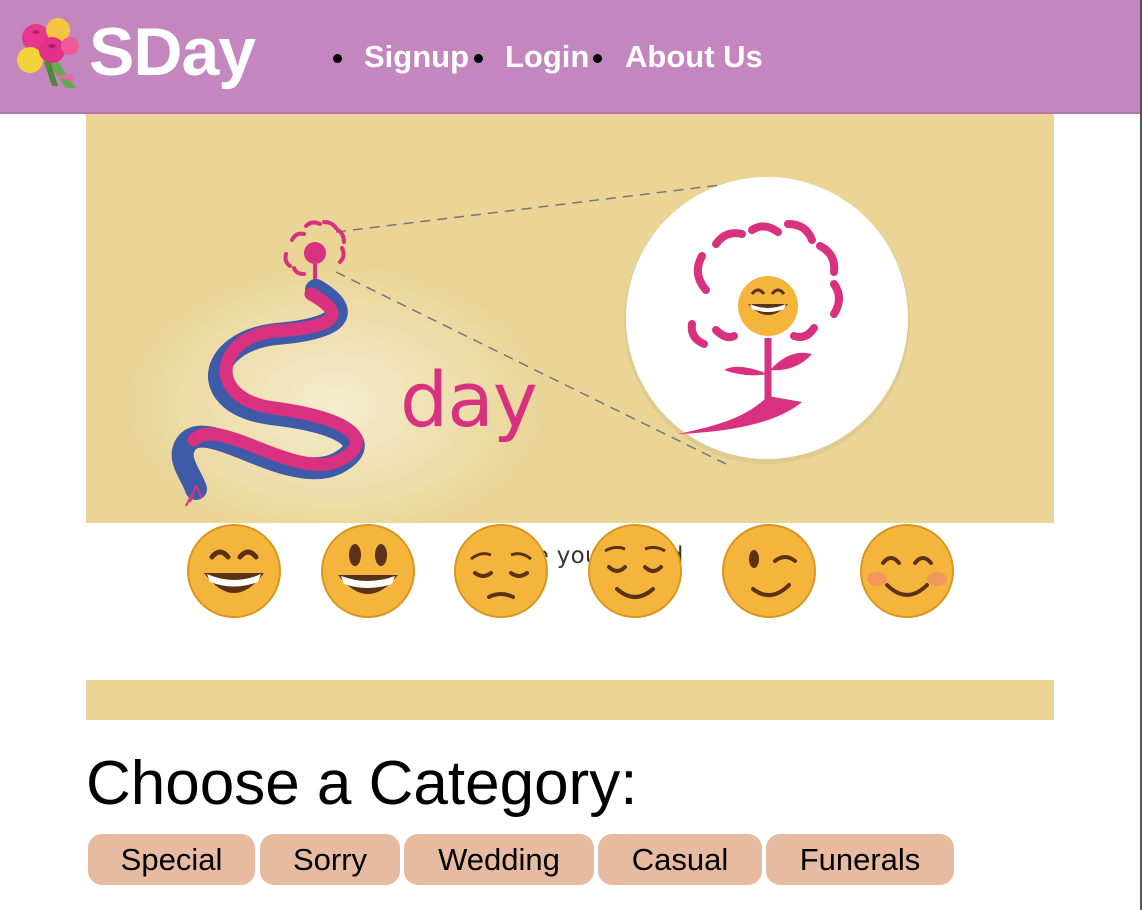  I want to click on category-special-button: Special, so click(171, 859).